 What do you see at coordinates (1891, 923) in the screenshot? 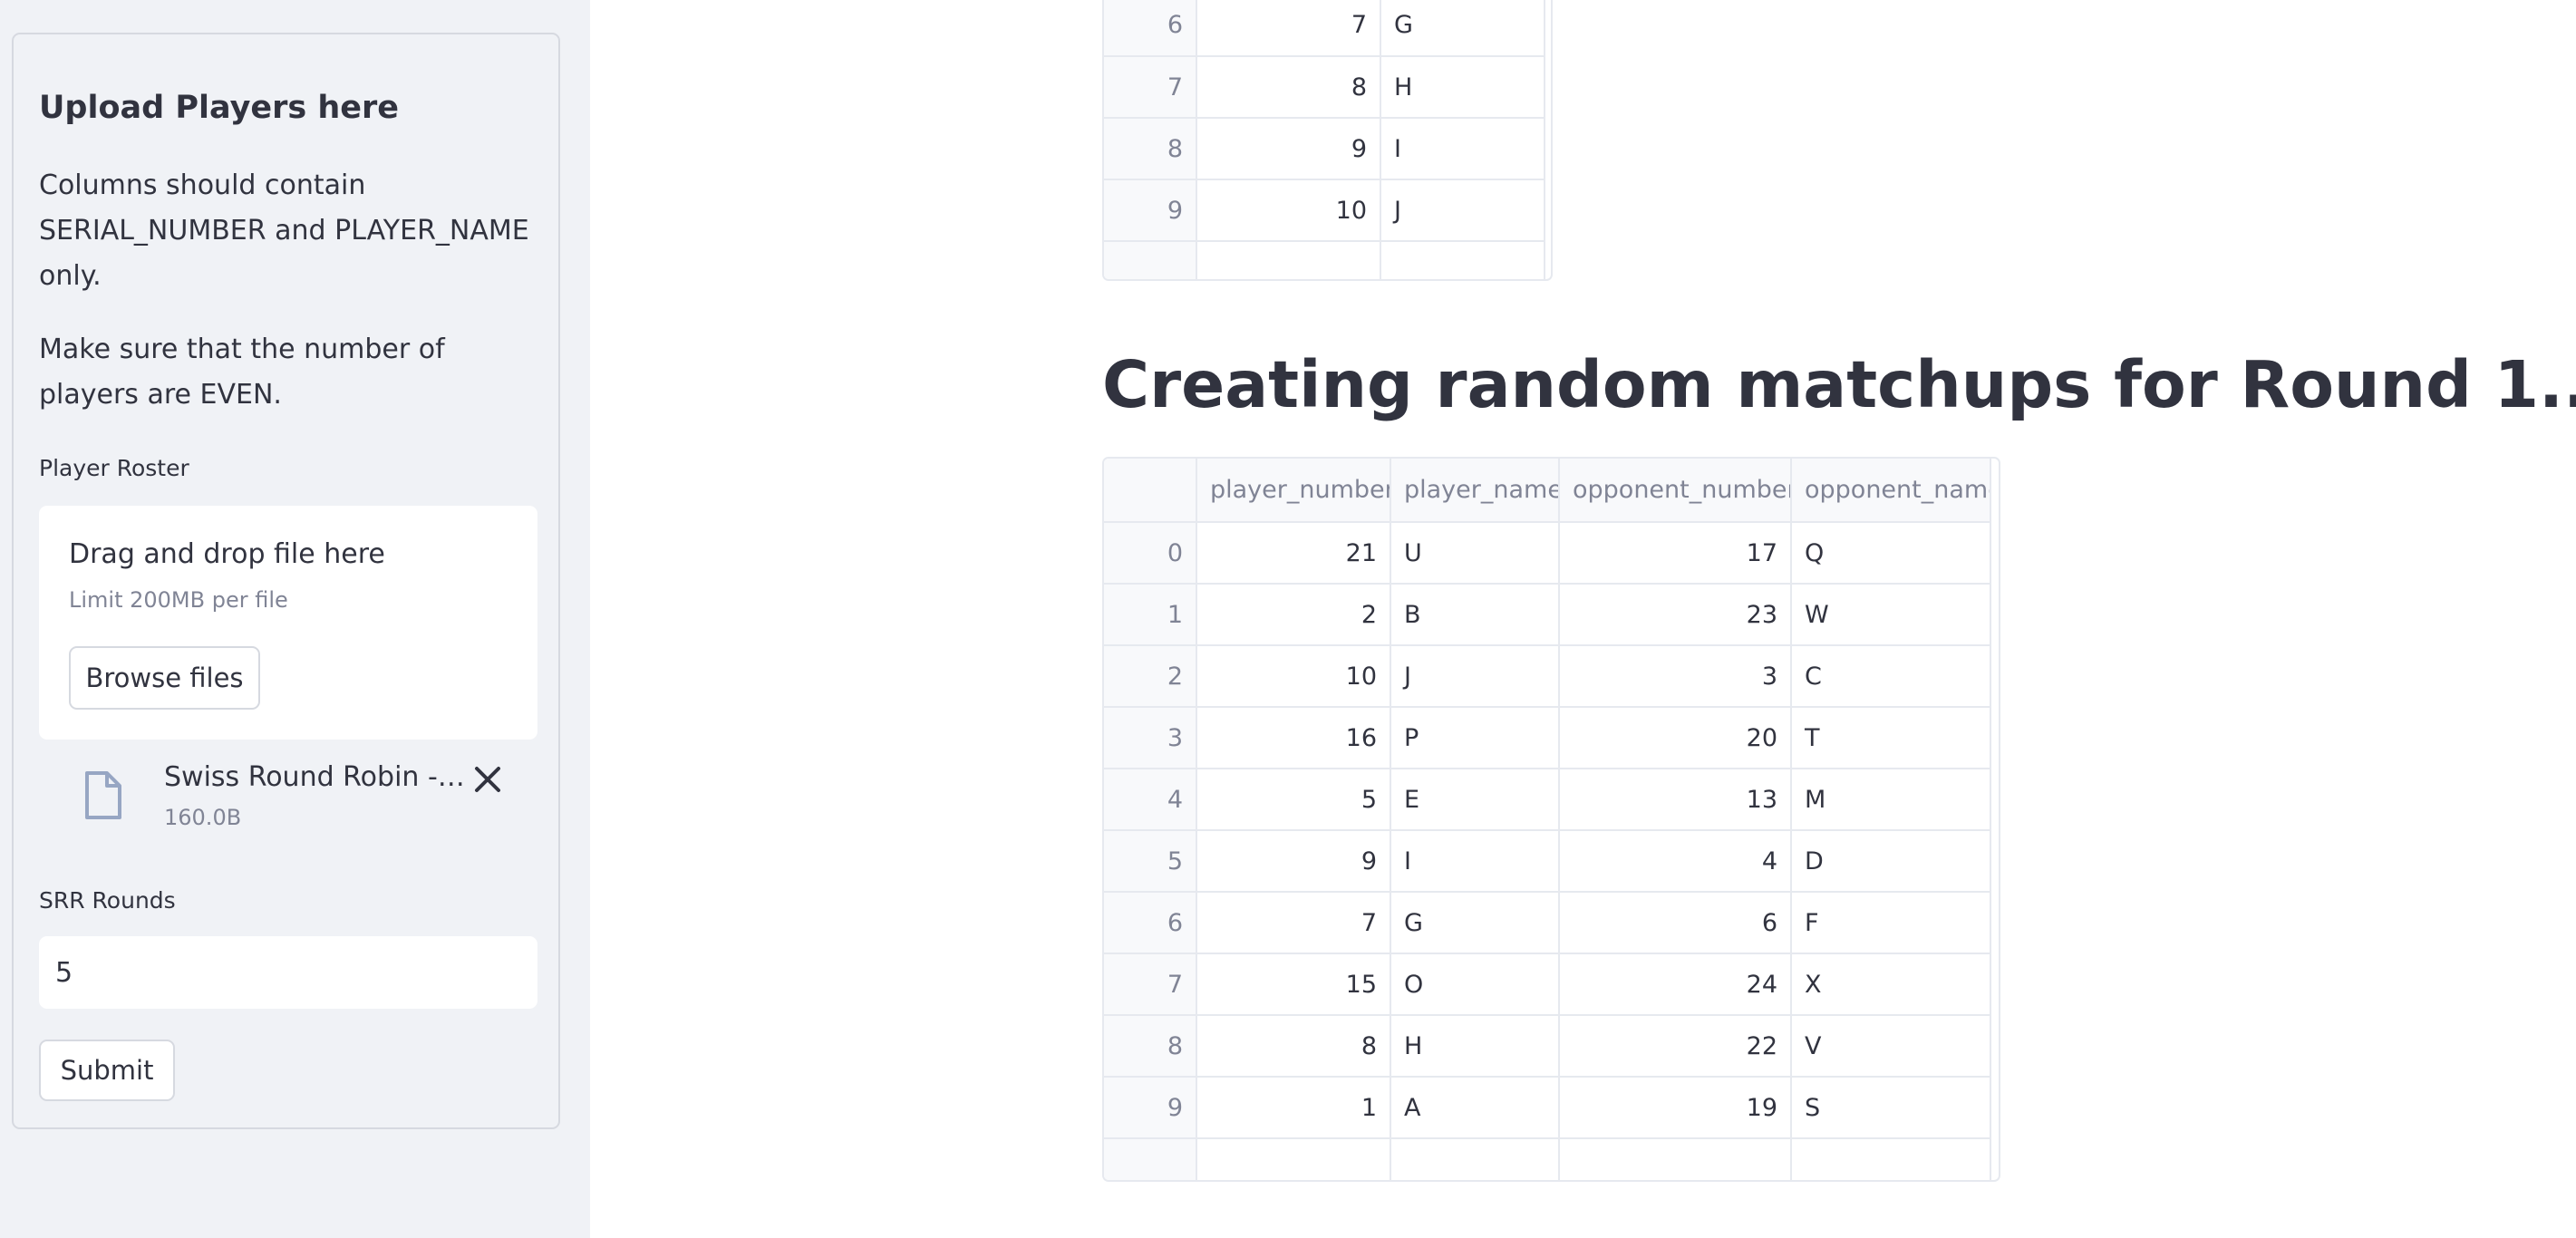
I see `opponent-name-cell: F` at bounding box center [1891, 923].